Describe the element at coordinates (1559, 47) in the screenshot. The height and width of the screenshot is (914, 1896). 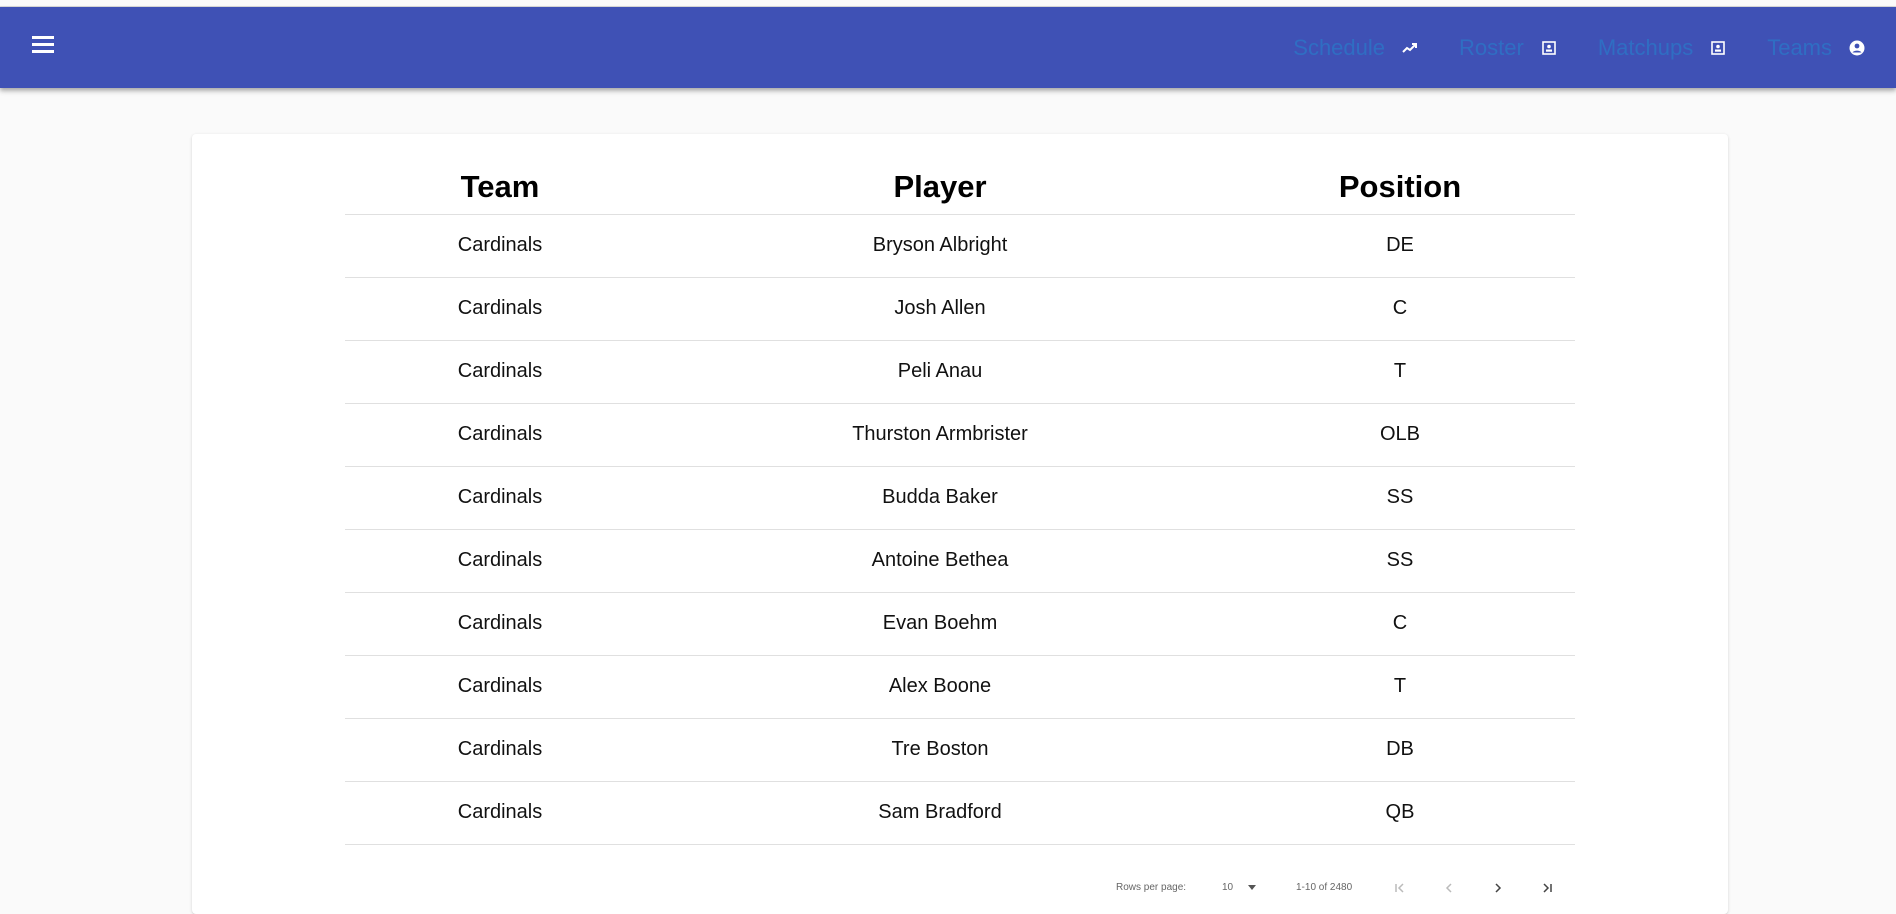
I see `top-nav: Schedule Roster Matchups Teams` at that location.